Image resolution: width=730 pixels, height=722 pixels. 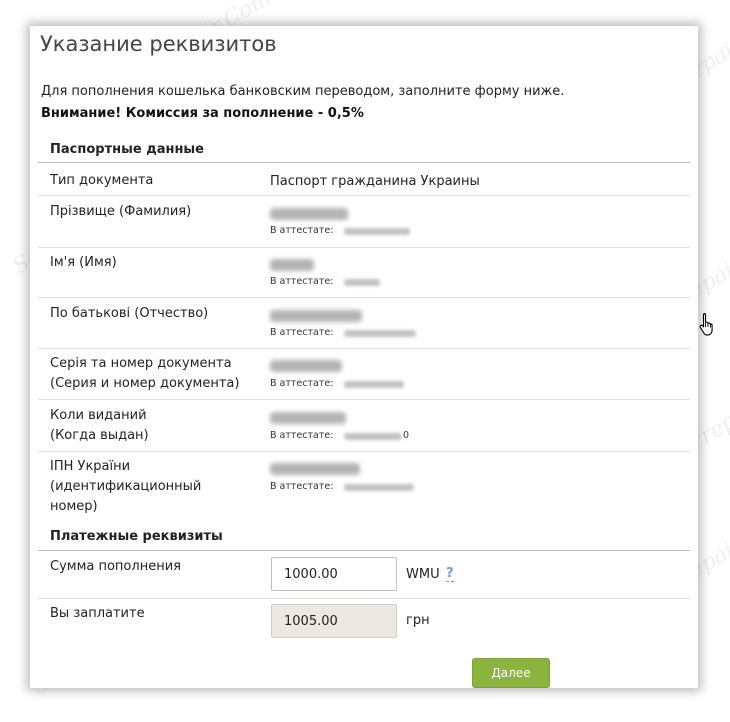 I want to click on issued-date-attest-tail: 0, so click(x=406, y=435).